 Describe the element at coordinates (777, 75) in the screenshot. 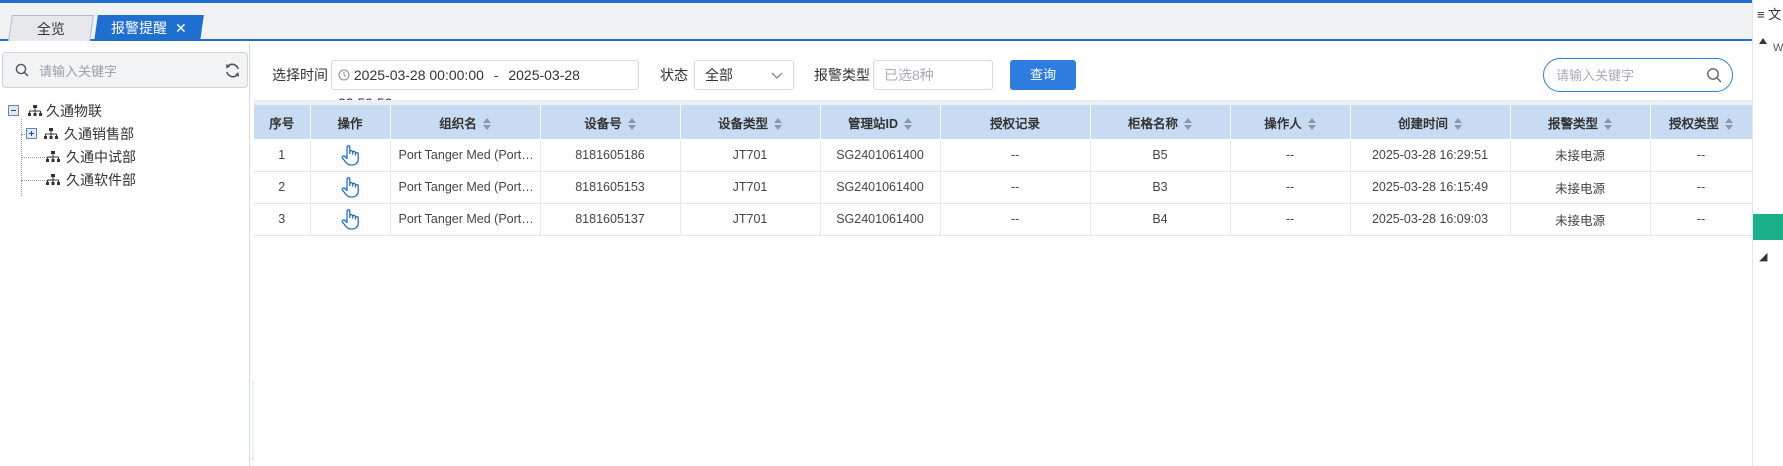

I see `chevron-down-icon` at that location.